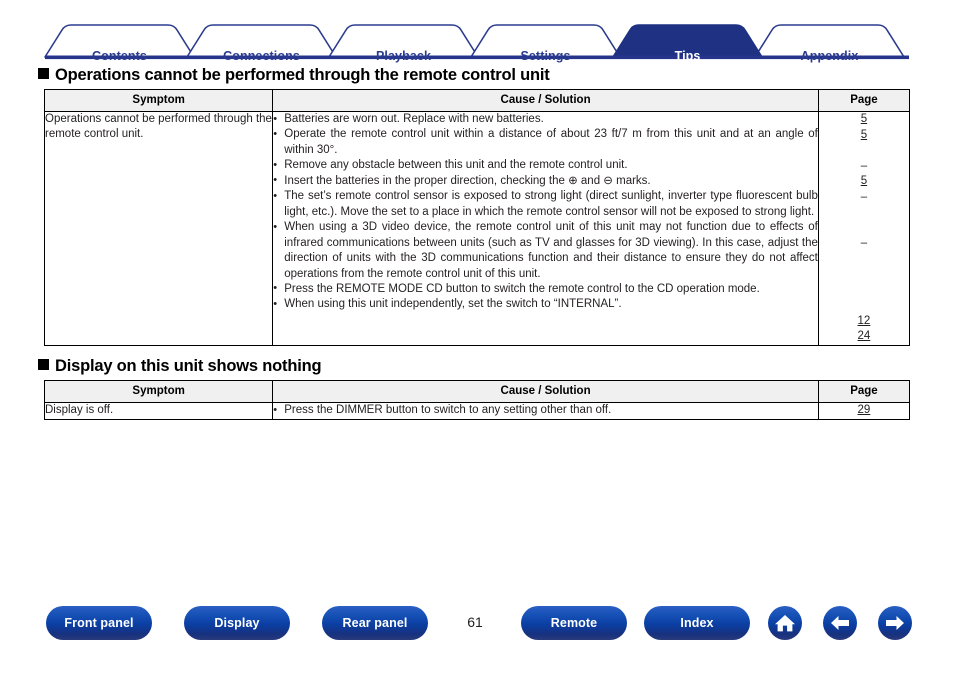 This screenshot has width=954, height=673. I want to click on tab-connections: Connections, so click(261, 56).